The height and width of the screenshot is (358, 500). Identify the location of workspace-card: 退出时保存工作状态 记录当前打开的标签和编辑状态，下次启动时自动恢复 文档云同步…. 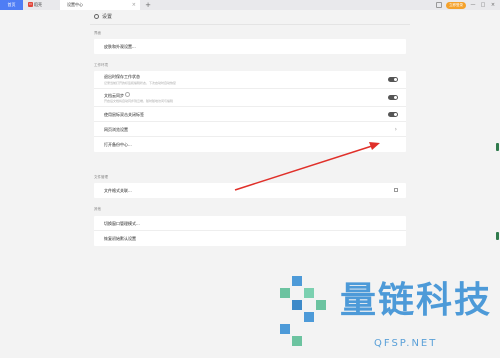
(250, 111).